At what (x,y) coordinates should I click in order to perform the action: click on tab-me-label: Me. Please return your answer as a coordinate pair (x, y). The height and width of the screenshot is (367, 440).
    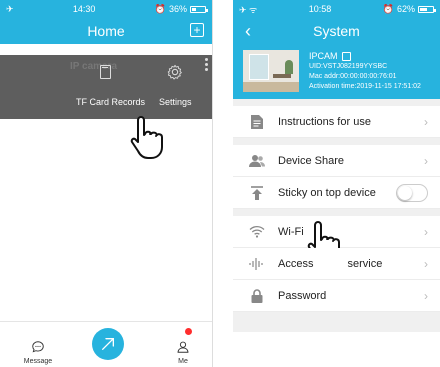
    Looking at the image, I should click on (183, 361).